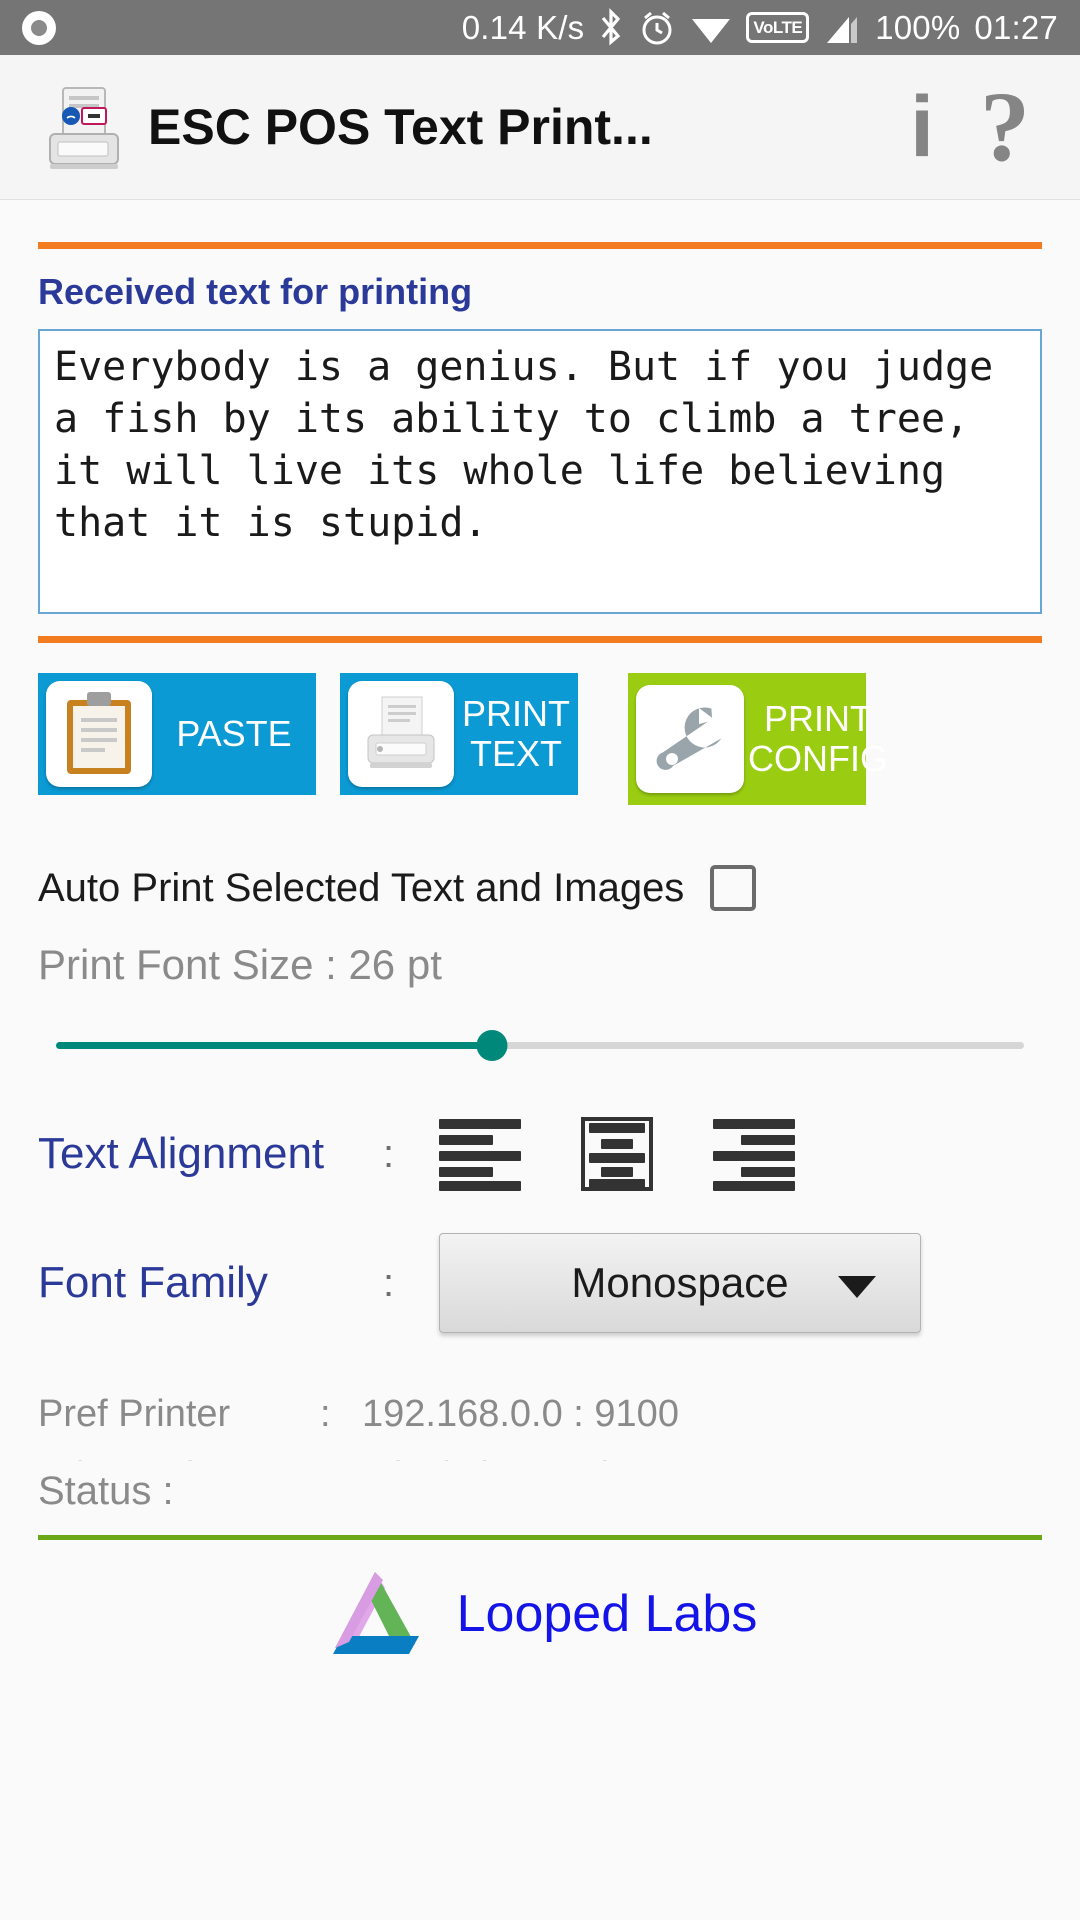 This screenshot has height=1920, width=1080. What do you see at coordinates (234, 733) in the screenshot?
I see `paste-button-label: PASTE` at bounding box center [234, 733].